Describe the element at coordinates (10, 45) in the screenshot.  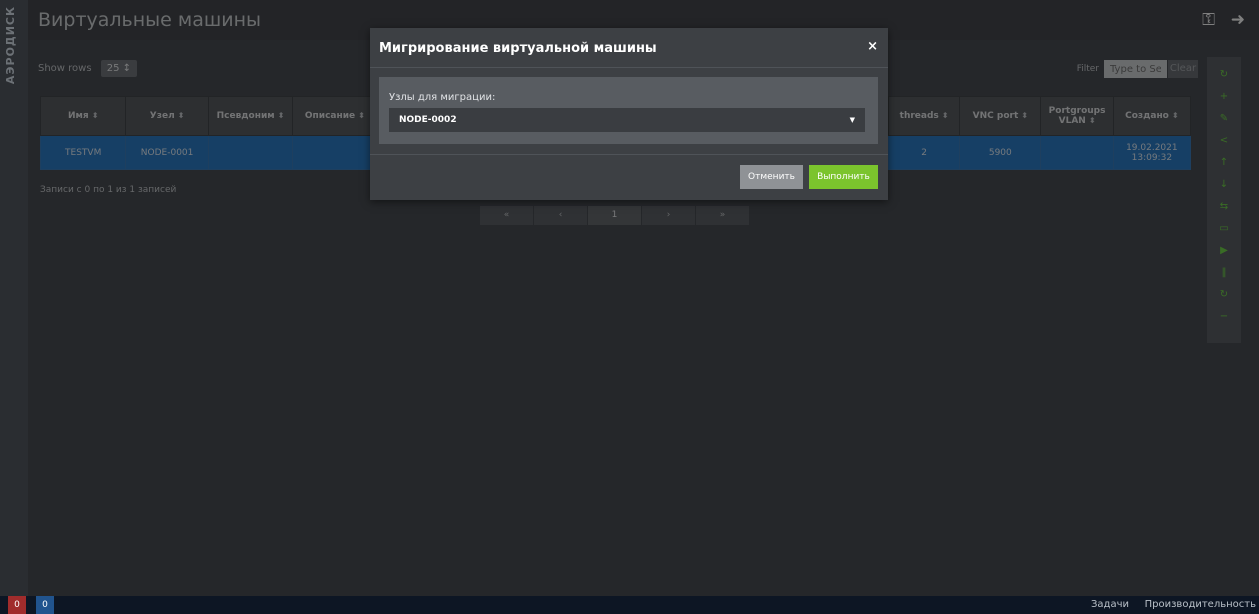
I see `brand-logo: АЭРОДИСК` at that location.